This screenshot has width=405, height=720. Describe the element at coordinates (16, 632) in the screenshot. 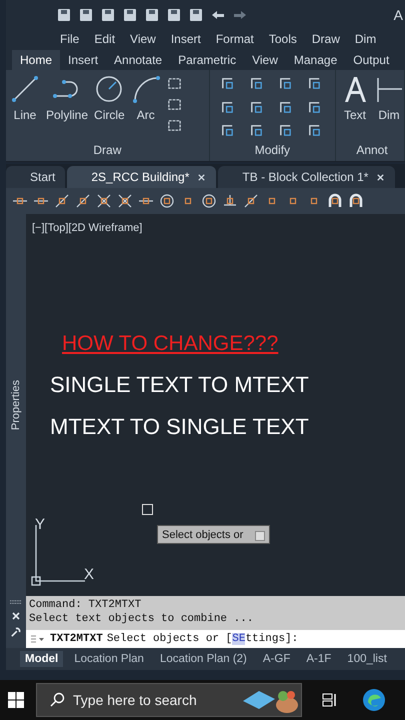

I see `wrench-icon` at that location.